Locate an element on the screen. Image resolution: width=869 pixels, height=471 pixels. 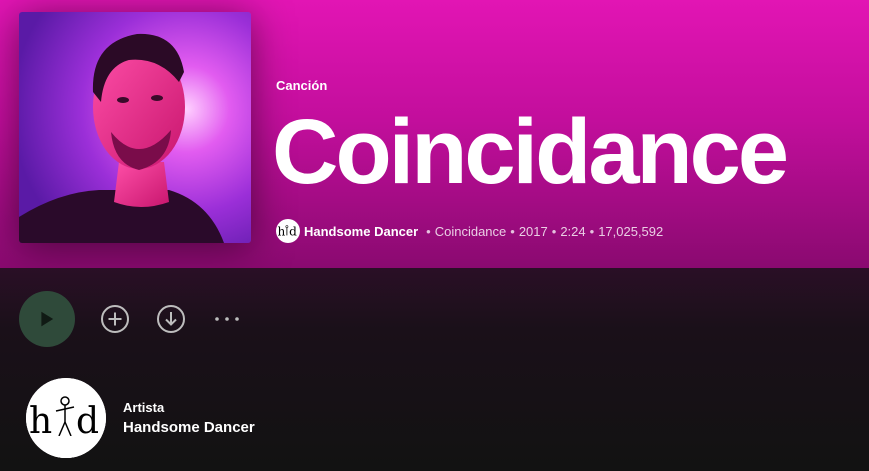
play-icon is located at coordinates (47, 319).